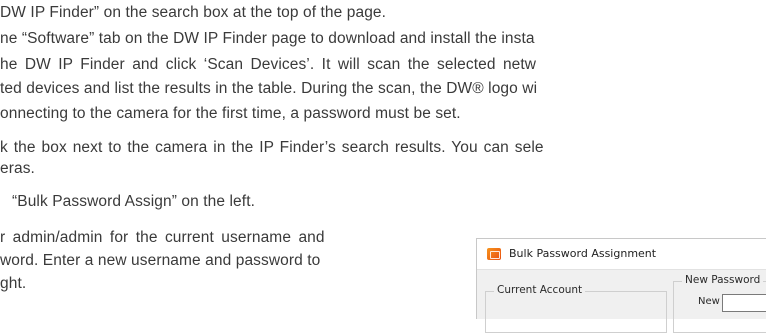 The width and height of the screenshot is (766, 333). I want to click on new-password-group: New Password New, so click(719, 303).